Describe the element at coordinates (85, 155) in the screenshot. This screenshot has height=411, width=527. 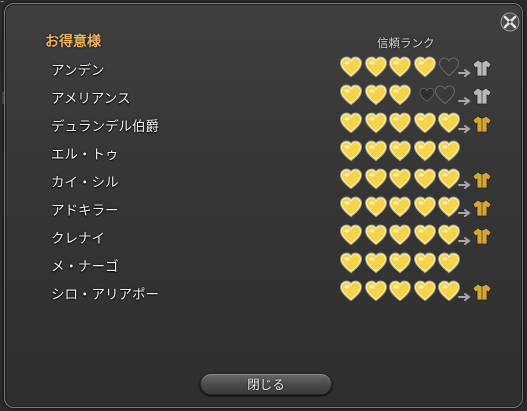
I see `client-name: エル・トゥ` at that location.